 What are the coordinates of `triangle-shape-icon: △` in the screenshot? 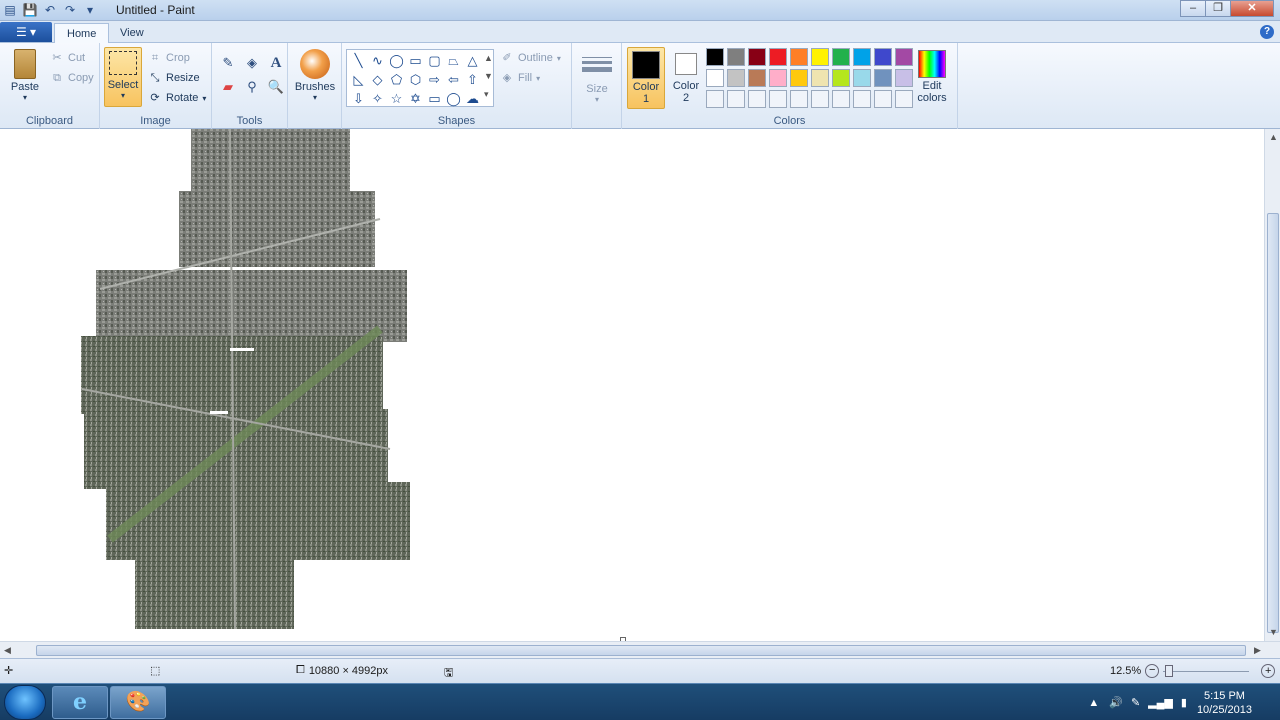 It's located at (472, 60).